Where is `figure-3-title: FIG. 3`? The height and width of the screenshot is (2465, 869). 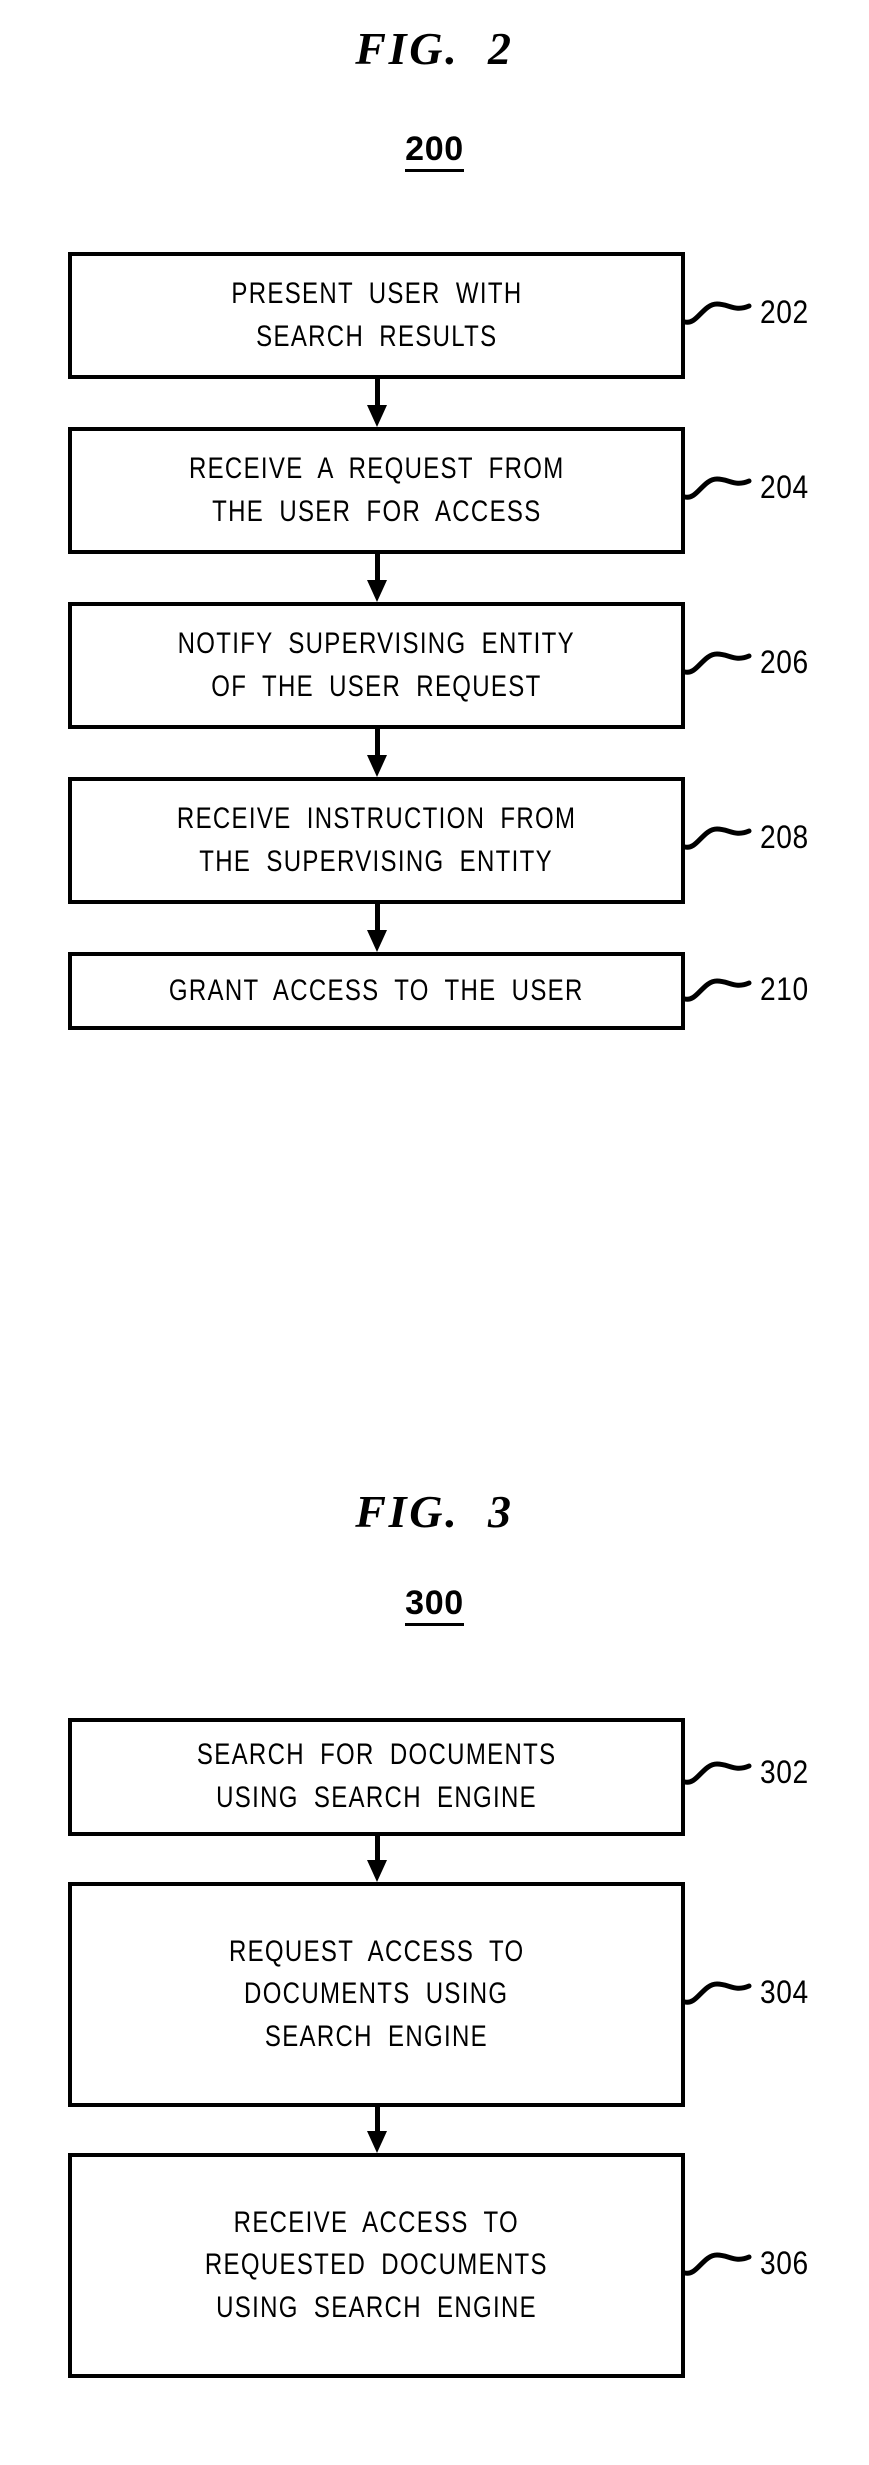
figure-3-title: FIG. 3 is located at coordinates (434, 1511).